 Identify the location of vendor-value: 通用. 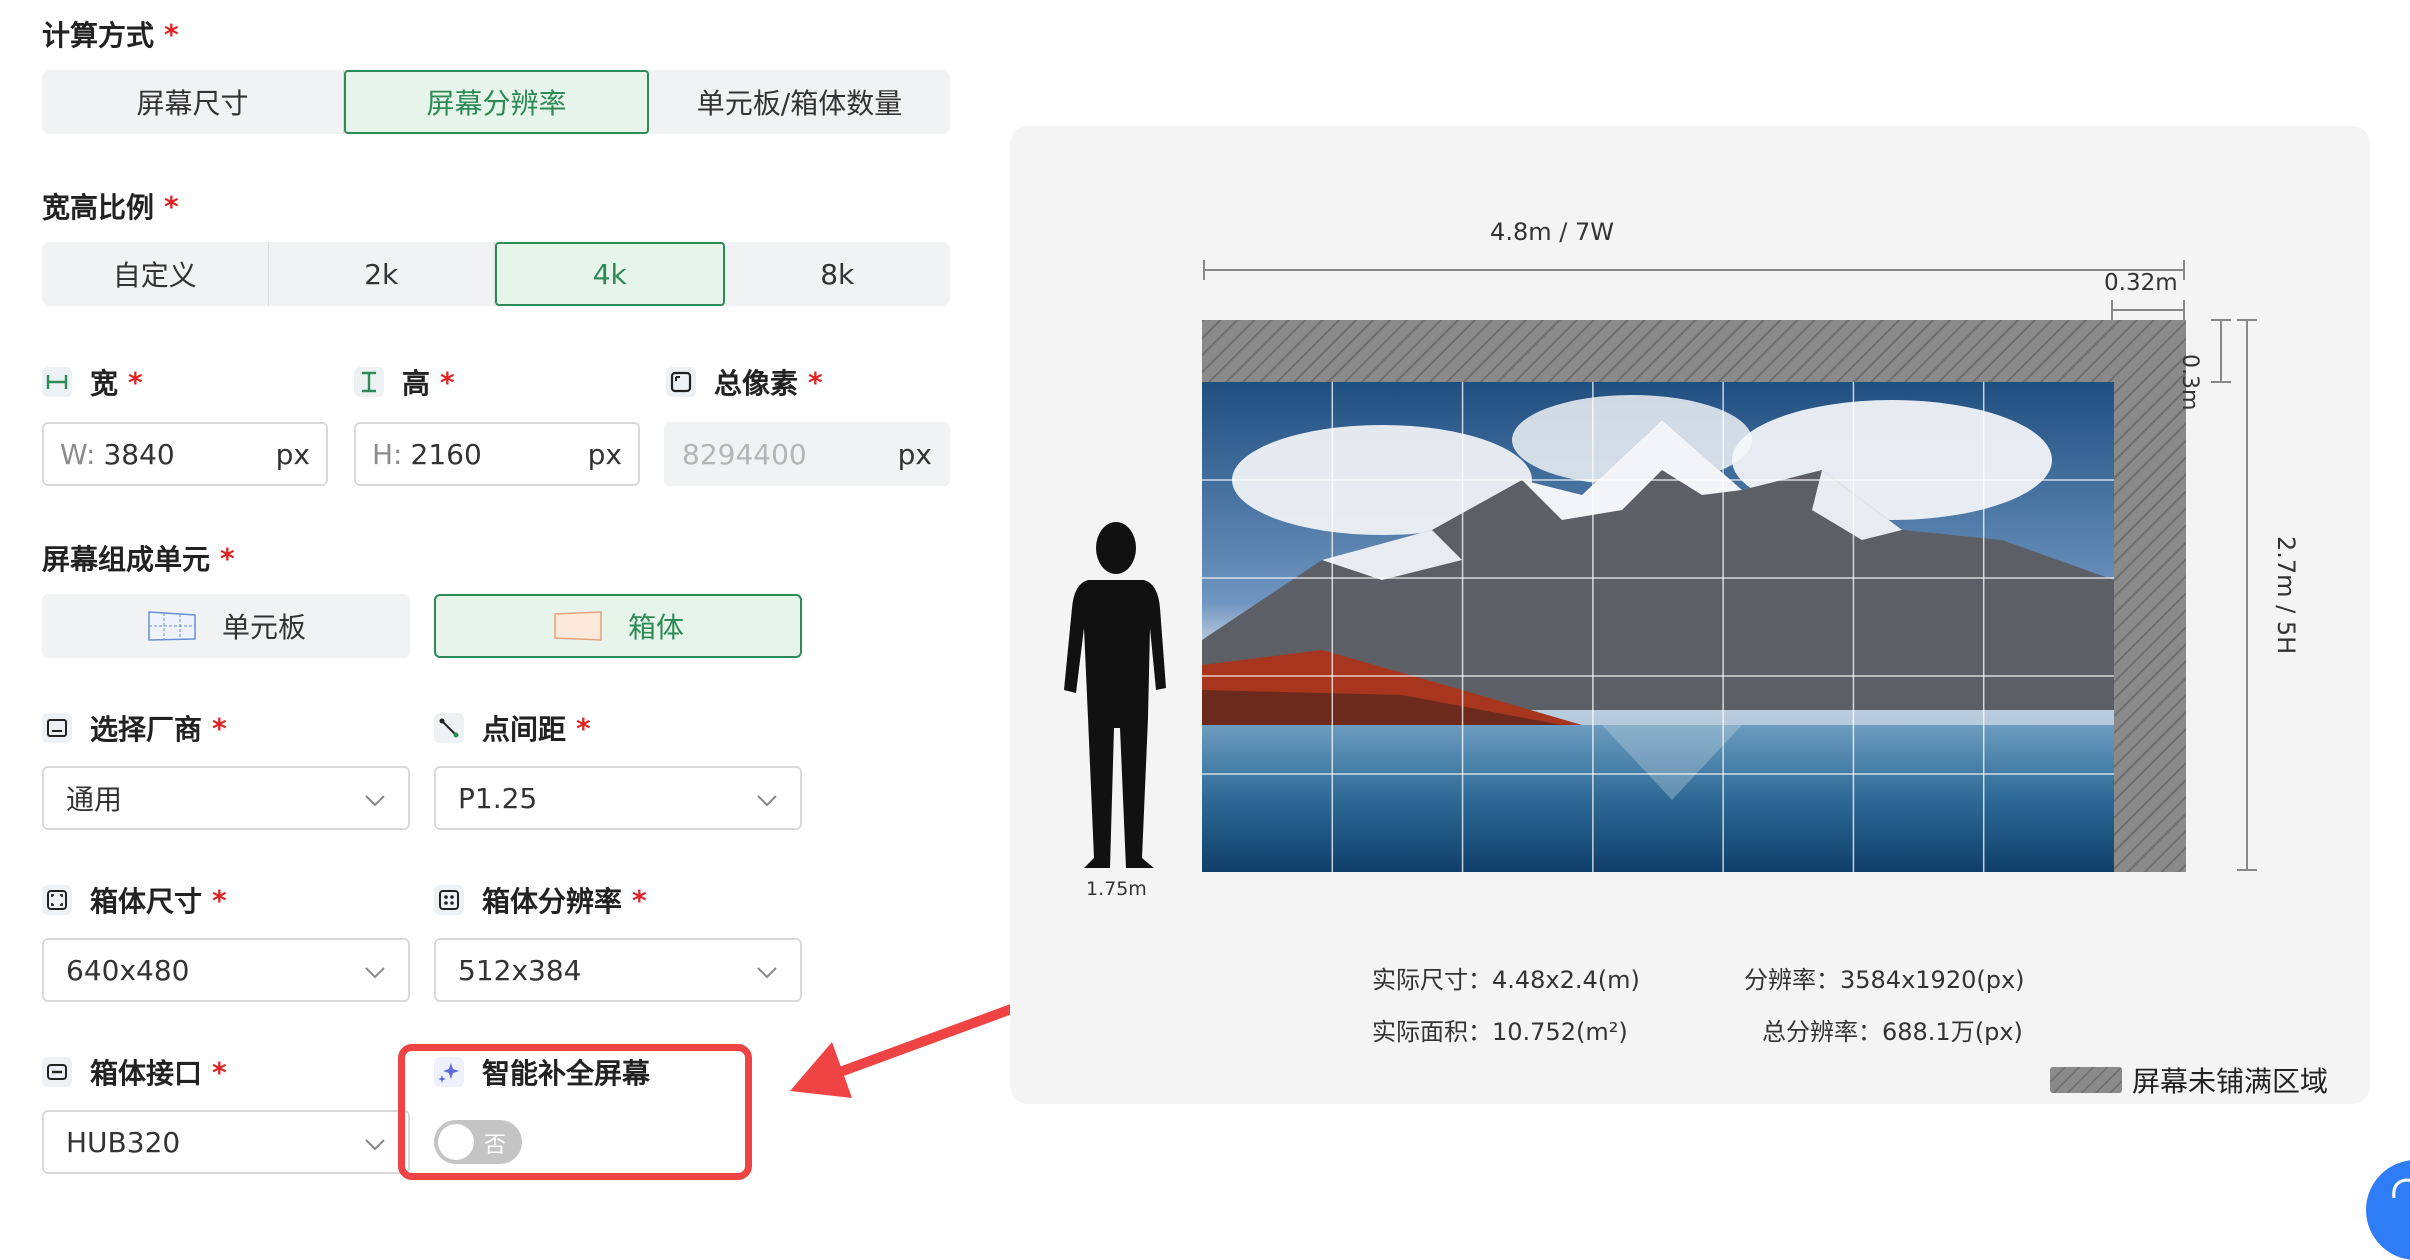
(94, 799).